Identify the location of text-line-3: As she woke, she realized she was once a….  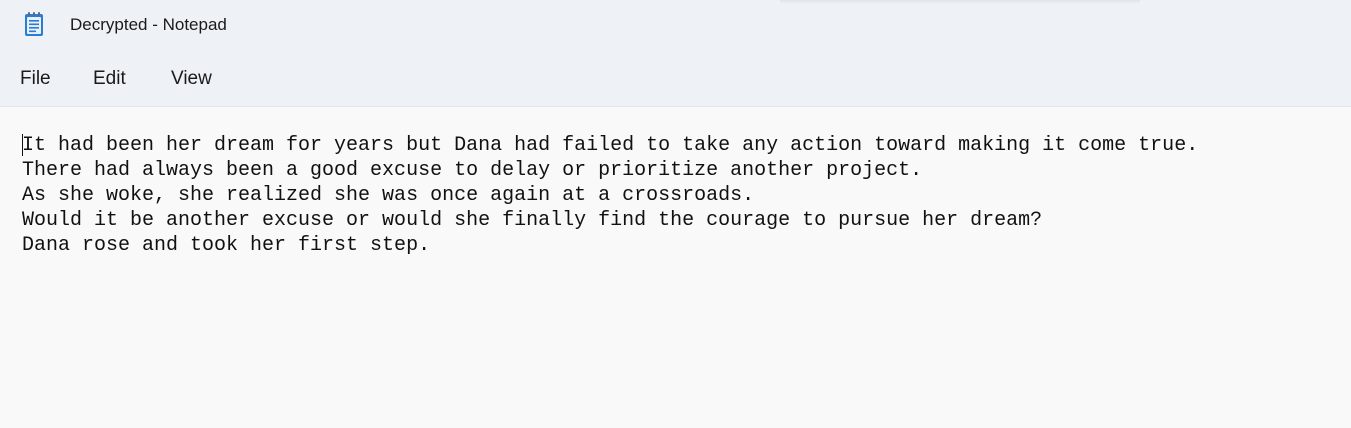
(388, 195).